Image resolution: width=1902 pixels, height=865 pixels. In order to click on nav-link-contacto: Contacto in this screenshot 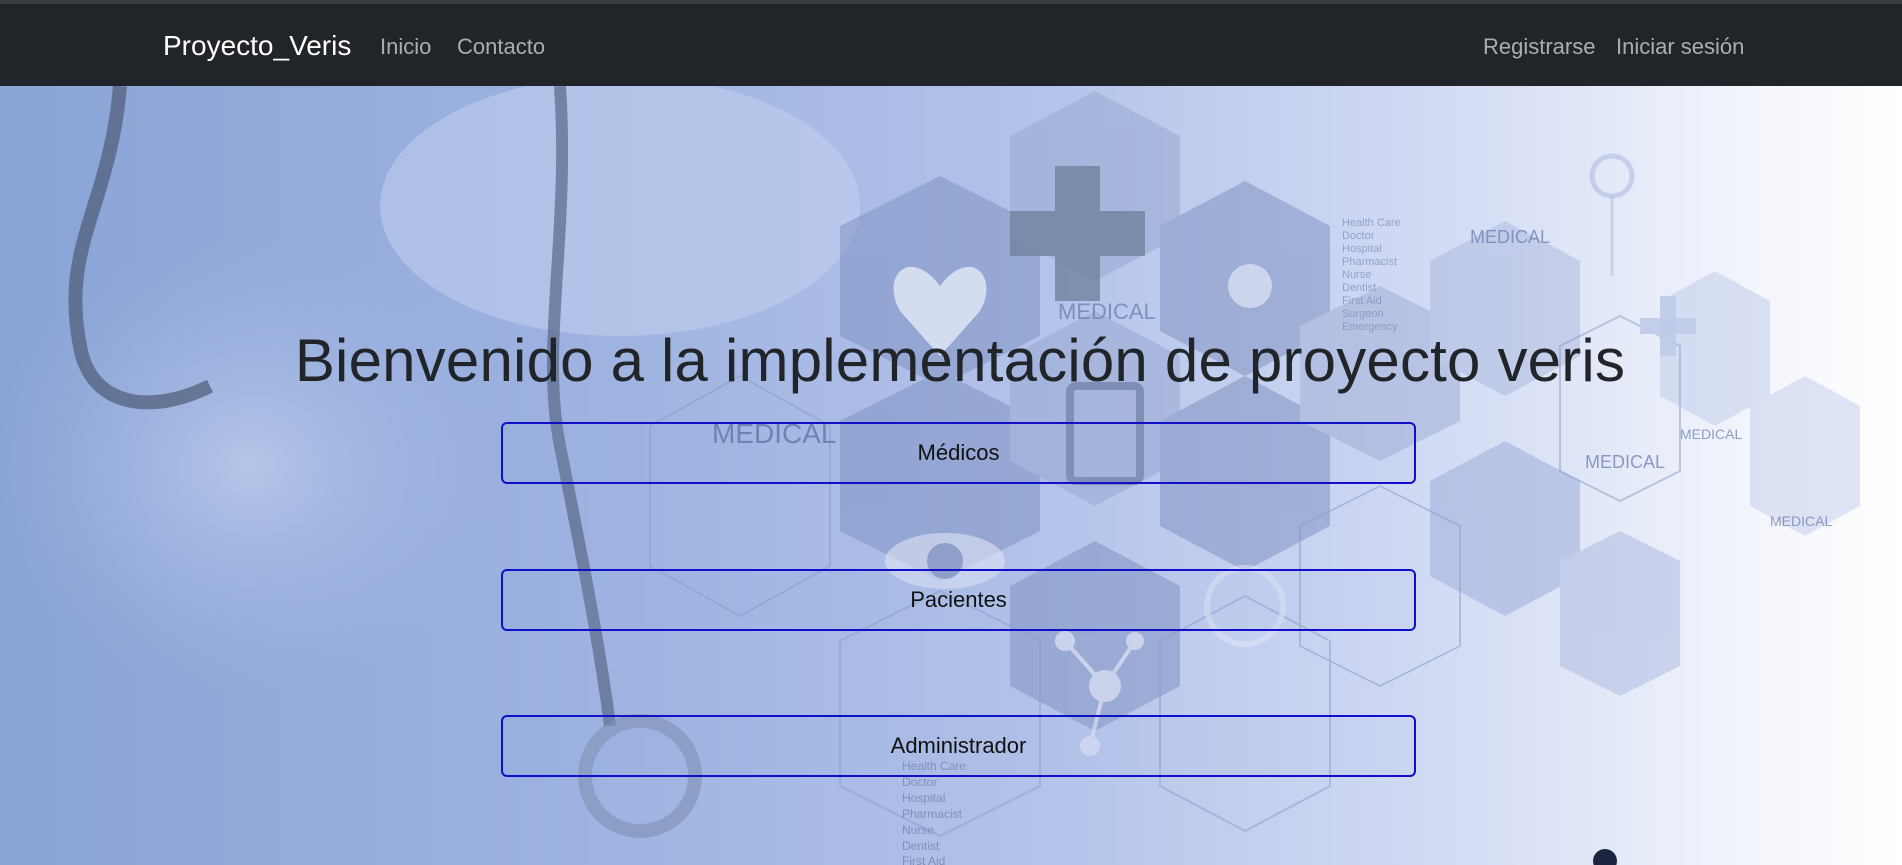, I will do `click(501, 47)`.